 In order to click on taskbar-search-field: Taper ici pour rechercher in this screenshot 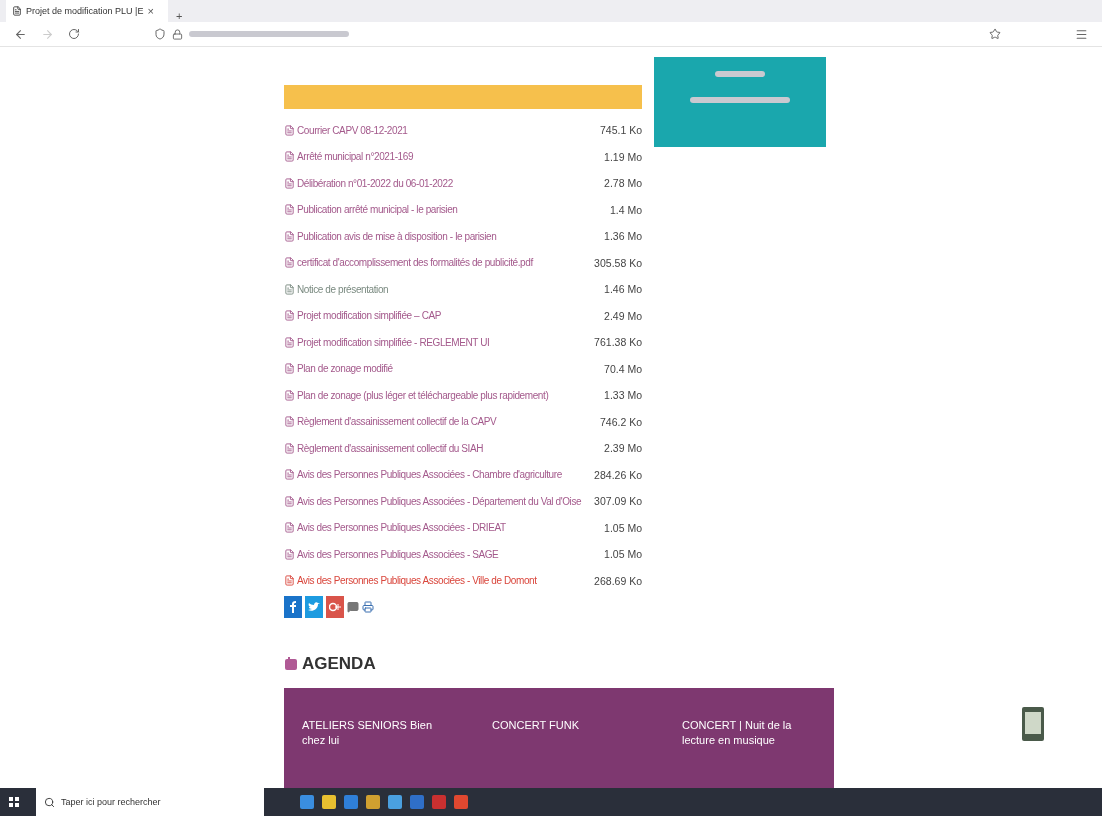, I will do `click(150, 802)`.